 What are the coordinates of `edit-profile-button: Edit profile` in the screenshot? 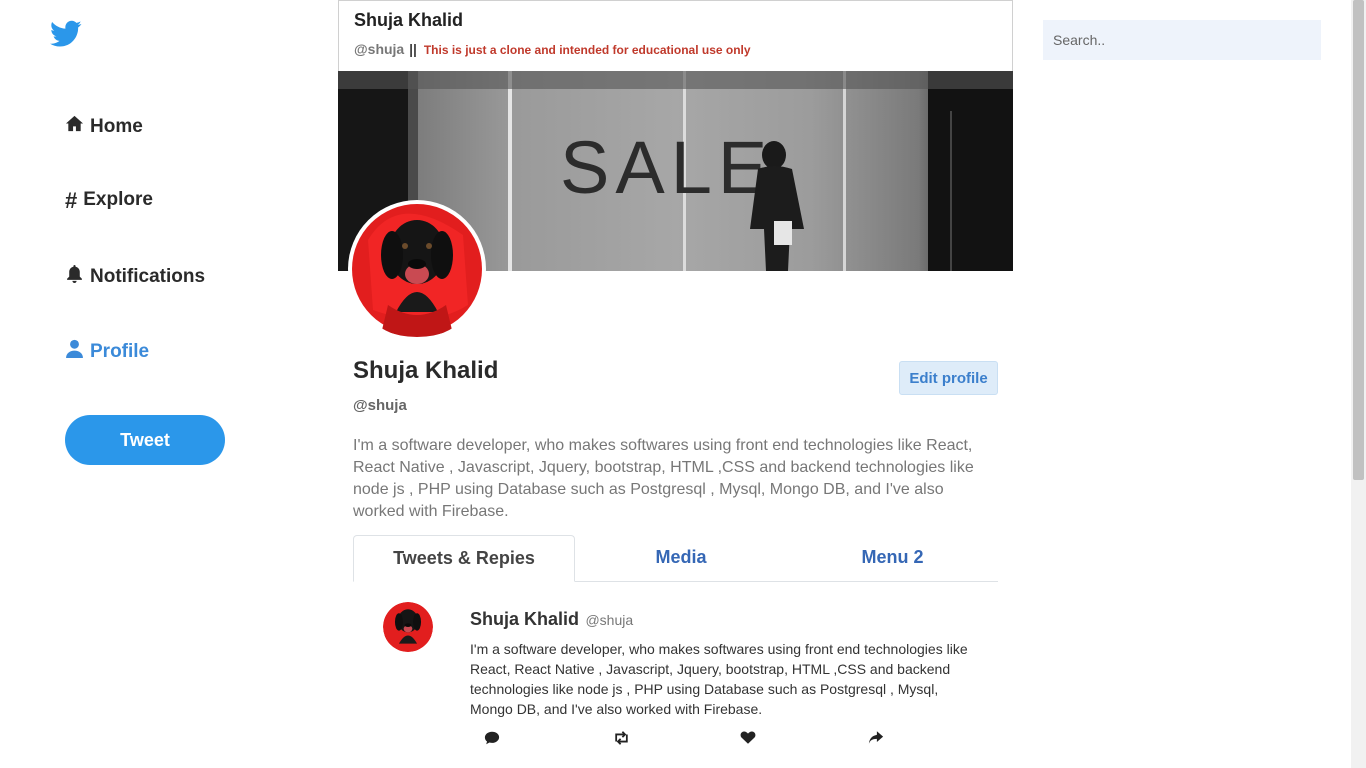 It's located at (948, 378).